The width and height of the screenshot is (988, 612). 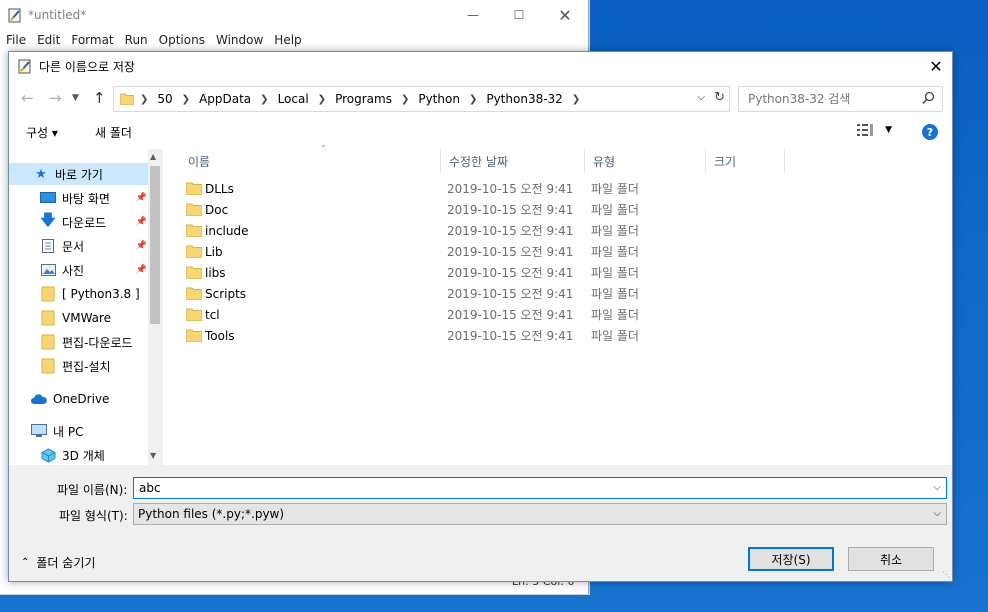 I want to click on file-row: DLLs 2019-10-15 오전 9:41 파일 폴더, so click(x=558, y=188).